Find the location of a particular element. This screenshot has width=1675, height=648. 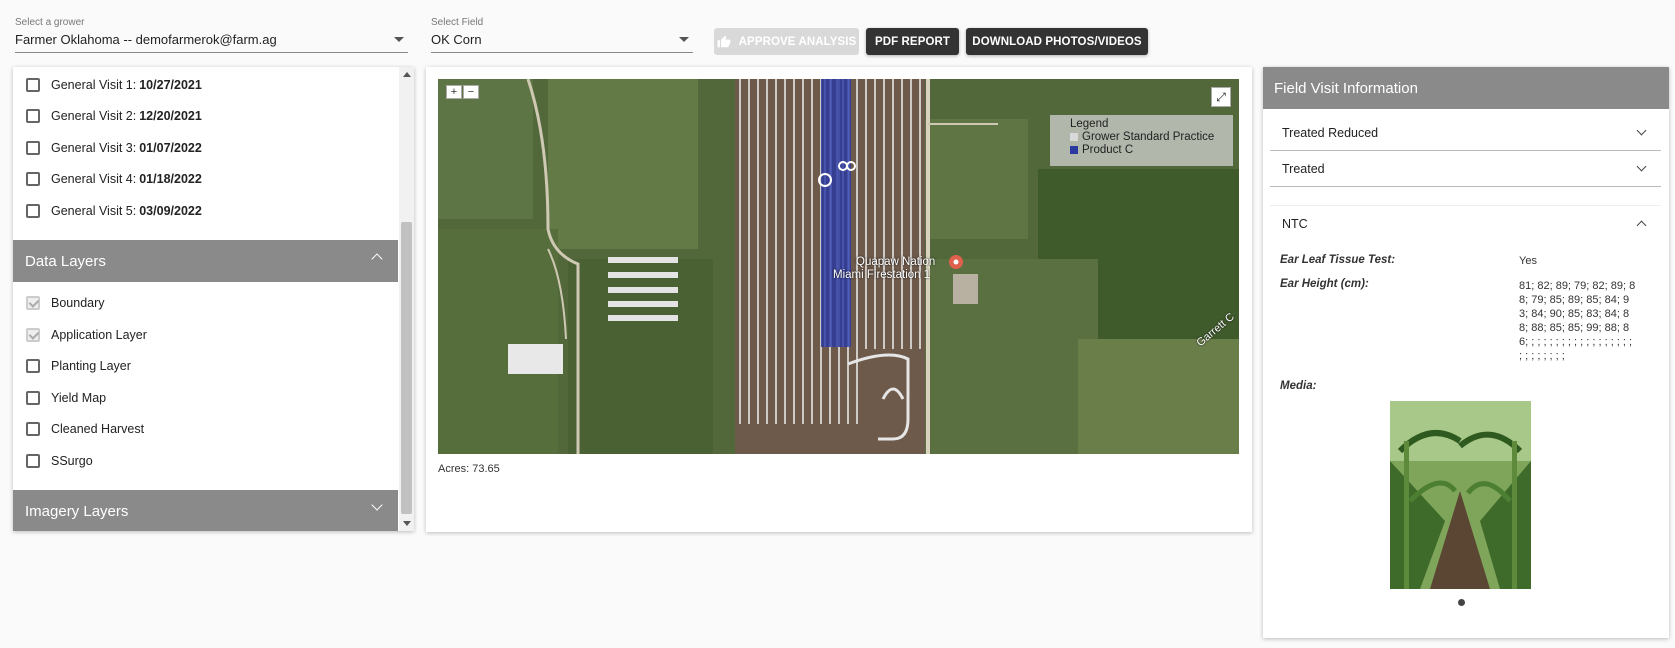

corn-photo-image is located at coordinates (1460, 495).